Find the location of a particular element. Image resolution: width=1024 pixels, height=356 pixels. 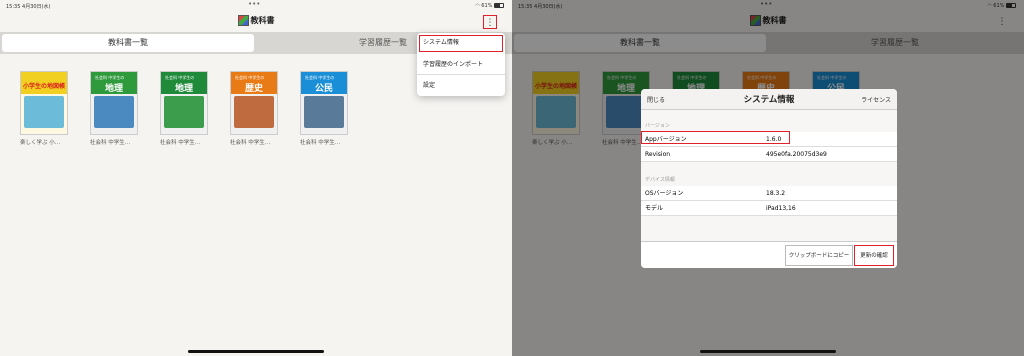

status-right: ◠ 61% is located at coordinates (489, 6).